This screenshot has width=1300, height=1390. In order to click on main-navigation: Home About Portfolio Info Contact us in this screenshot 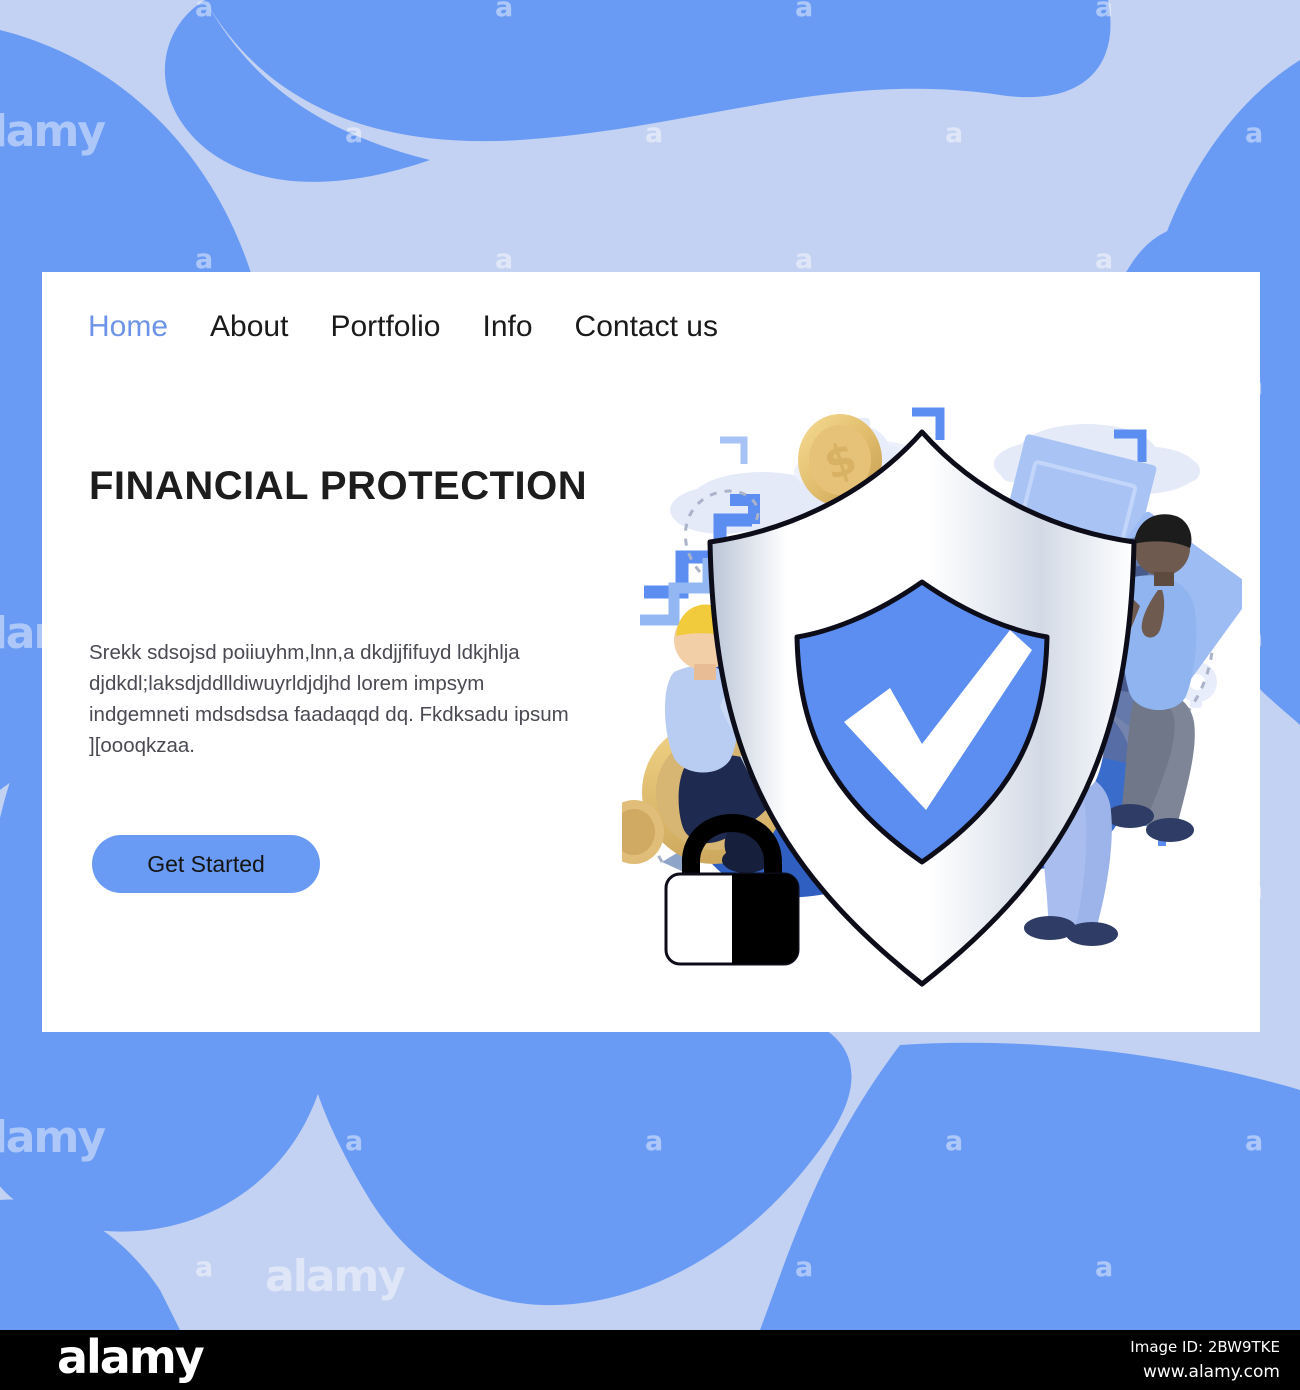, I will do `click(403, 327)`.